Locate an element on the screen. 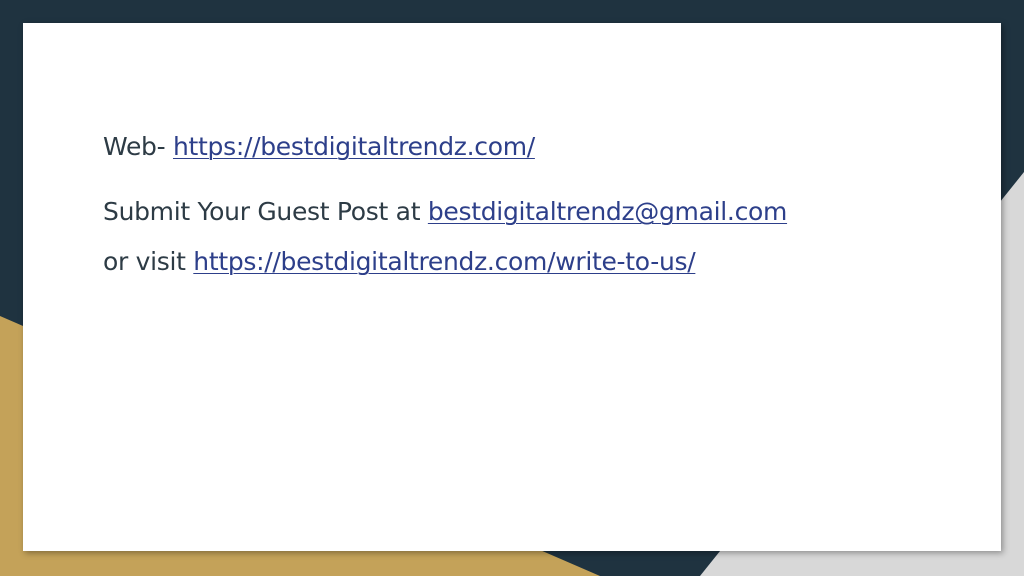  web-line: Web- https://bestdigitaltrendz.com/ is located at coordinates (319, 146).